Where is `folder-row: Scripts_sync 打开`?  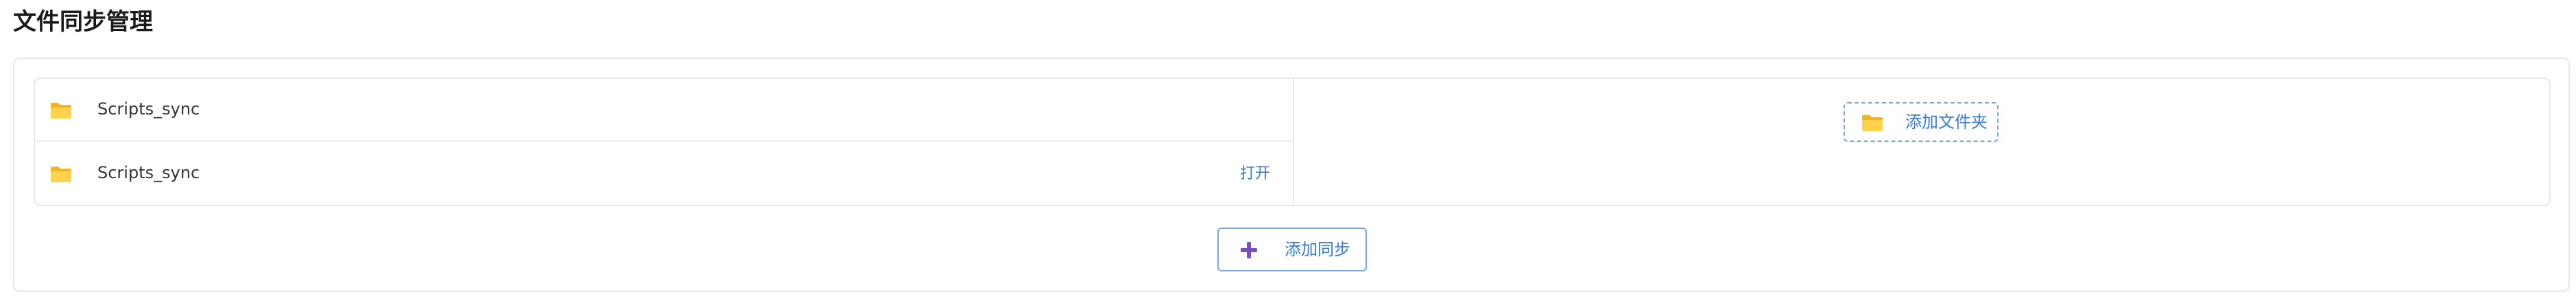 folder-row: Scripts_sync 打开 is located at coordinates (664, 174).